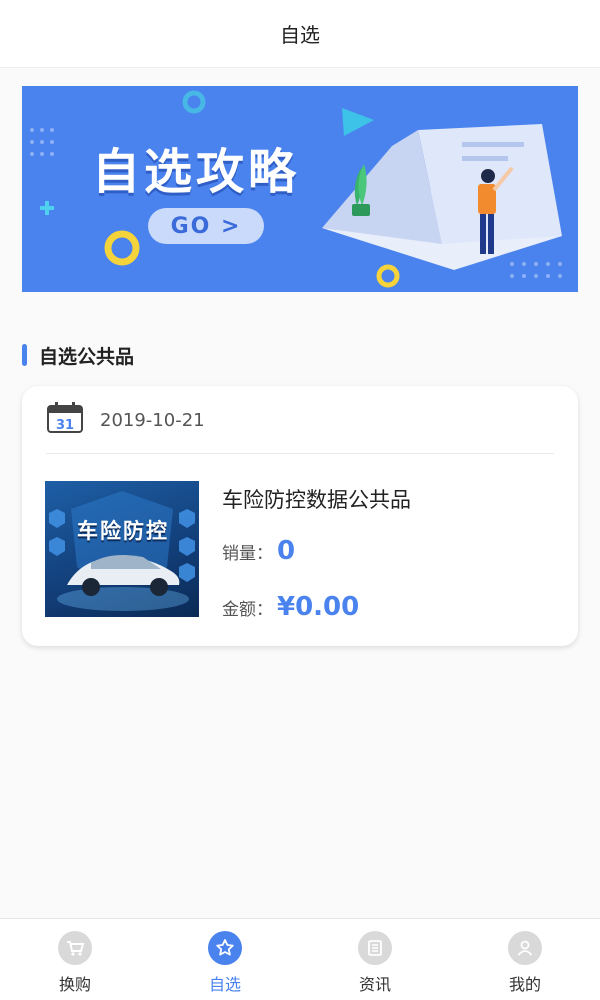  Describe the element at coordinates (525, 948) in the screenshot. I see `user-icon` at that location.